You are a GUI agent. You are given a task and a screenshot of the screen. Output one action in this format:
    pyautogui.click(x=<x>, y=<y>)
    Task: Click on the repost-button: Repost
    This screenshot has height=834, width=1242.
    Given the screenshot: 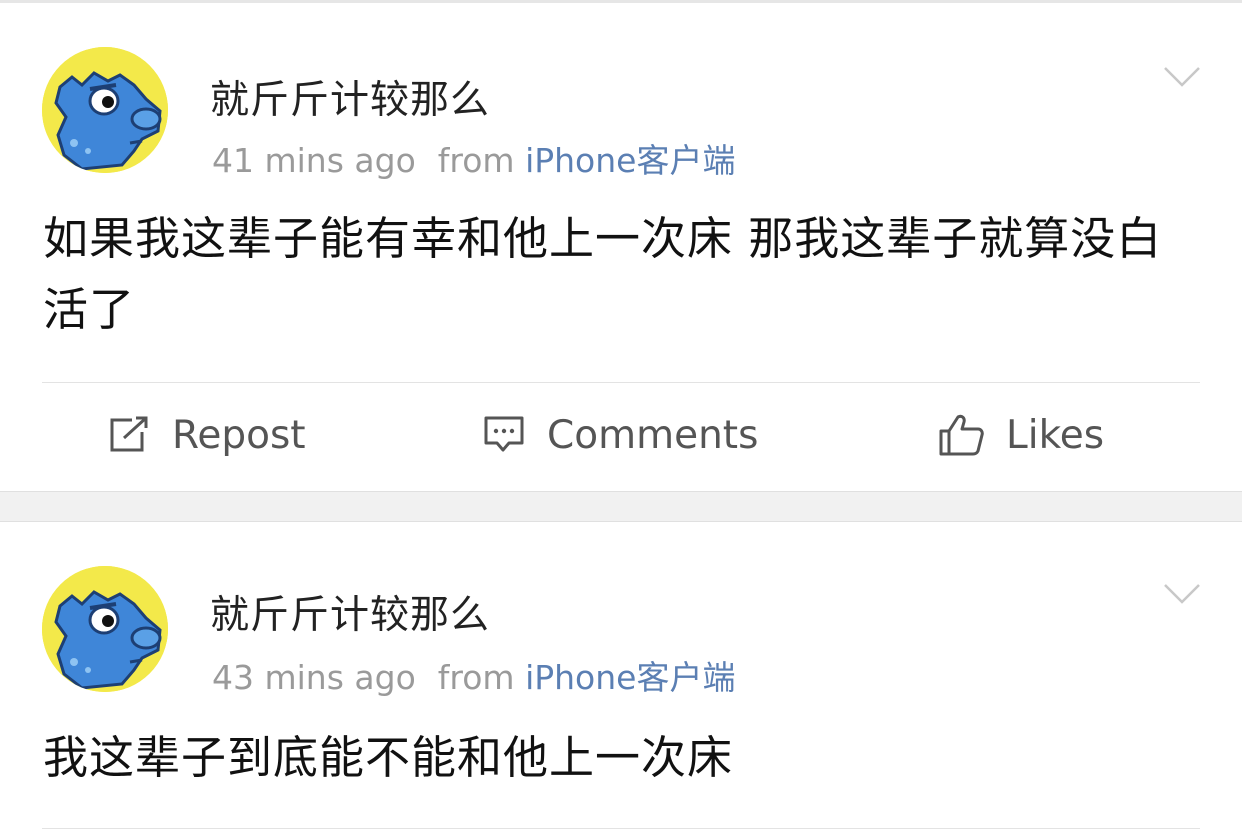 What is the action you would take?
    pyautogui.click(x=207, y=435)
    